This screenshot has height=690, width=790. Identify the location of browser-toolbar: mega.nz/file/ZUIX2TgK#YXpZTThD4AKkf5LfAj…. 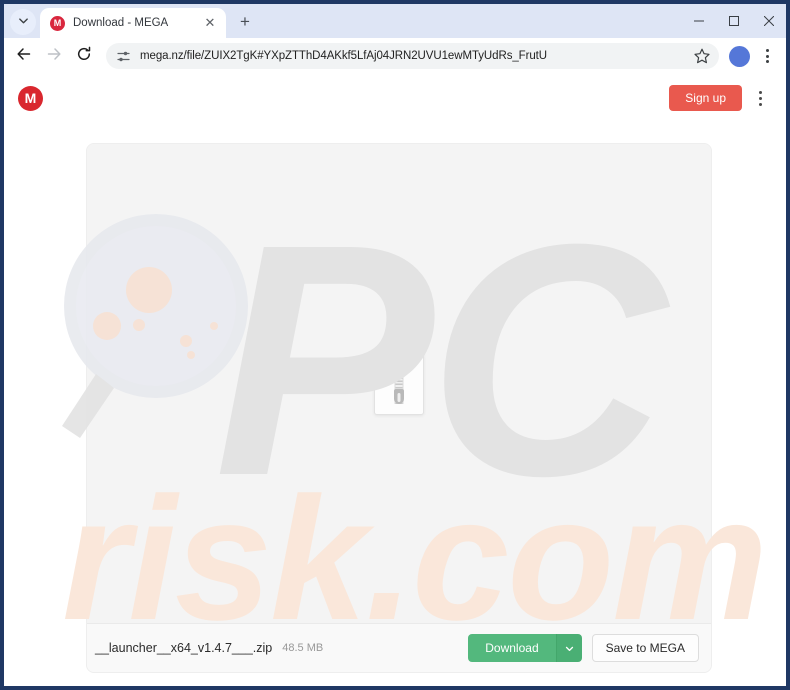
(395, 56).